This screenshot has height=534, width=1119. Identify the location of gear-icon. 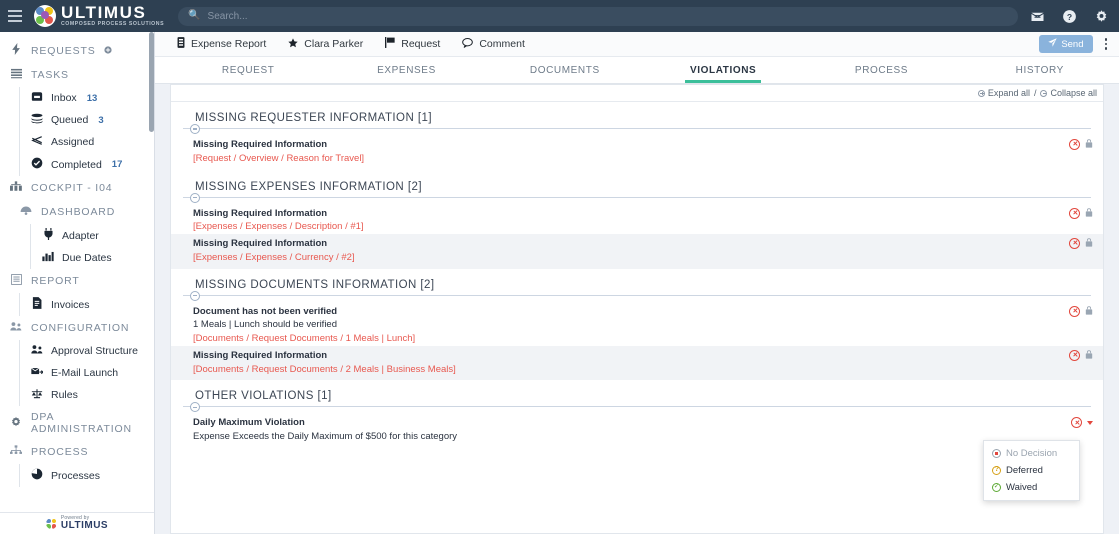
(1101, 16).